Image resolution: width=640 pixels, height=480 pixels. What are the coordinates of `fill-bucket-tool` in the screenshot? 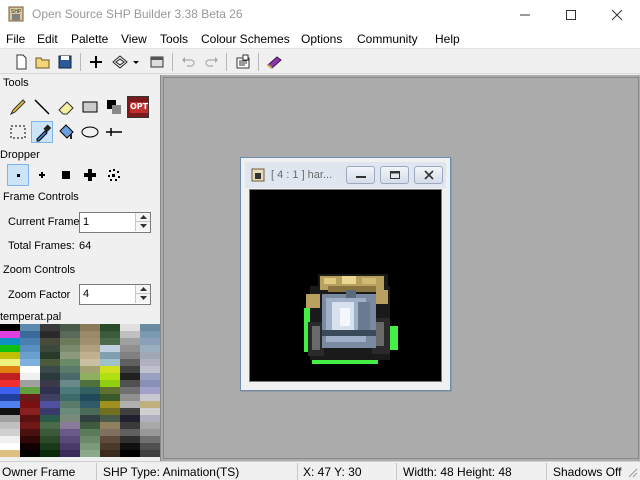 It's located at (66, 132).